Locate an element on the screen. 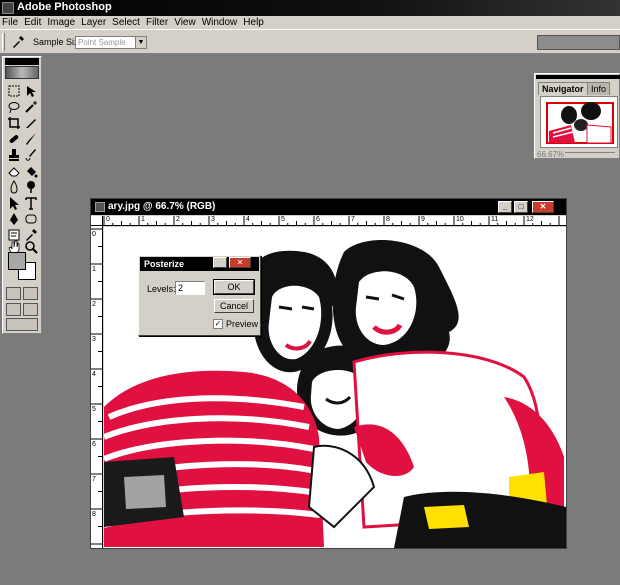 The height and width of the screenshot is (585, 620). blur-icon is located at coordinates (14, 187).